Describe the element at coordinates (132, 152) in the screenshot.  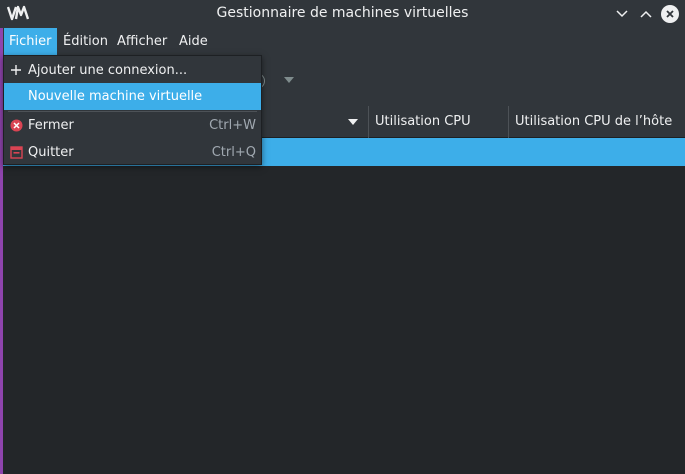
I see `menu-item-quit: Quitter Ctrl+Q` at that location.